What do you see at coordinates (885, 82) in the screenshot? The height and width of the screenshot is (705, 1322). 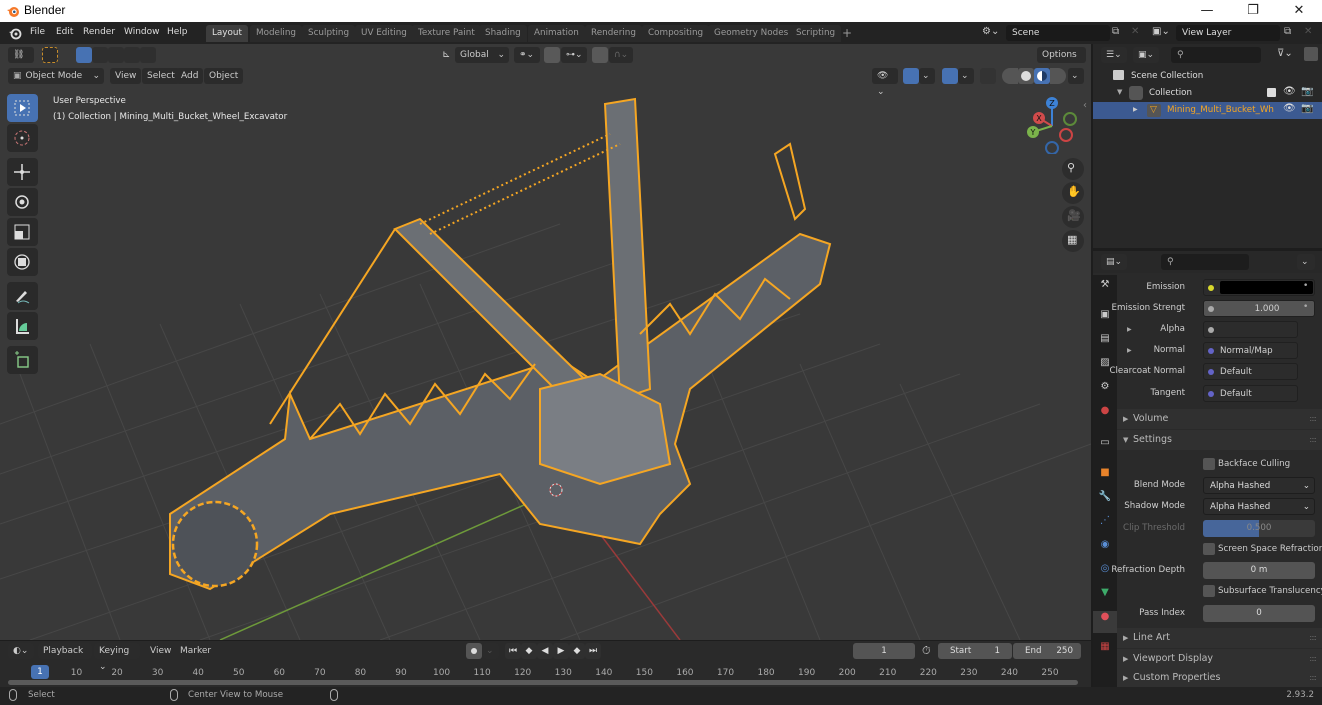 I see `visibility-dropdown: 👁⌄` at bounding box center [885, 82].